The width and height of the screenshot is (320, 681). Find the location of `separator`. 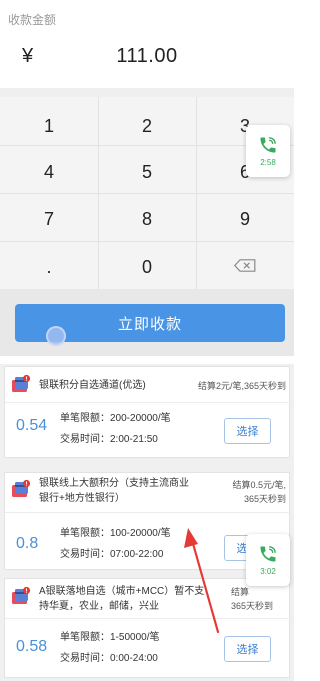

separator is located at coordinates (147, 360).